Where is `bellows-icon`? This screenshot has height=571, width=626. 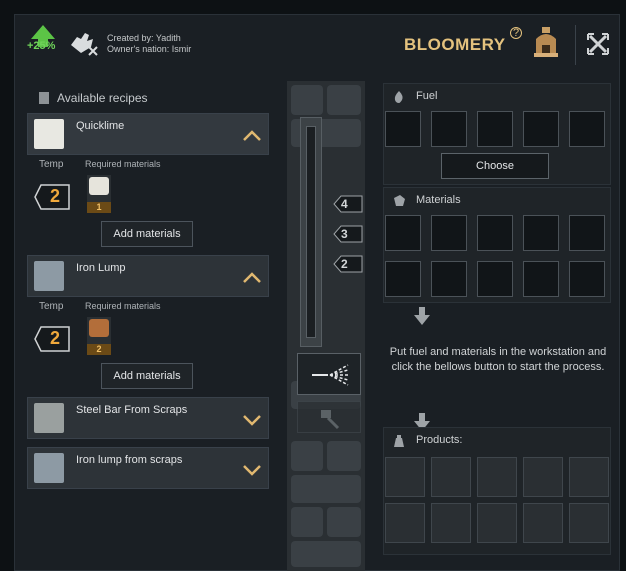
bellows-icon is located at coordinates (330, 375).